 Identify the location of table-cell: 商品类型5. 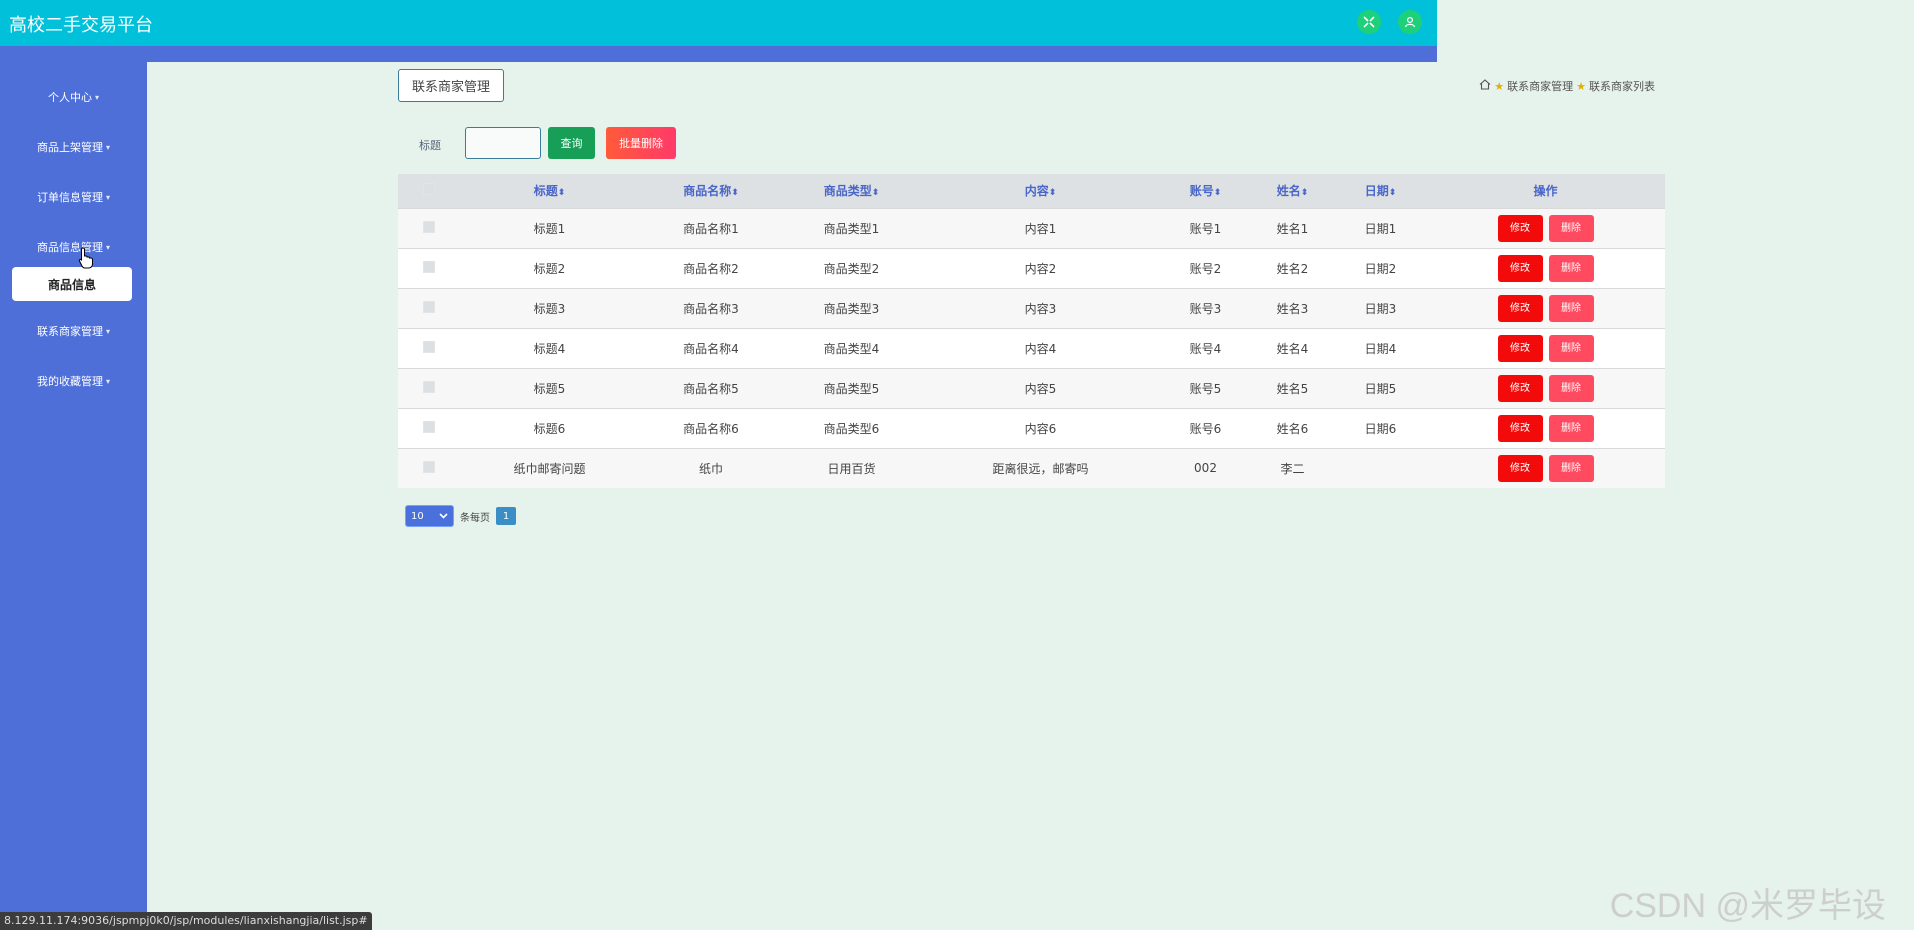
(851, 387).